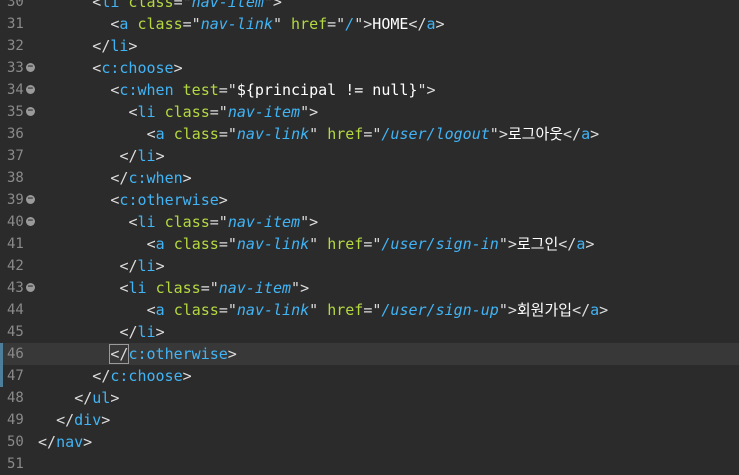 This screenshot has width=739, height=475. I want to click on code-content: <a class="nav-link" href="/">HOME</a>, so click(277, 24).